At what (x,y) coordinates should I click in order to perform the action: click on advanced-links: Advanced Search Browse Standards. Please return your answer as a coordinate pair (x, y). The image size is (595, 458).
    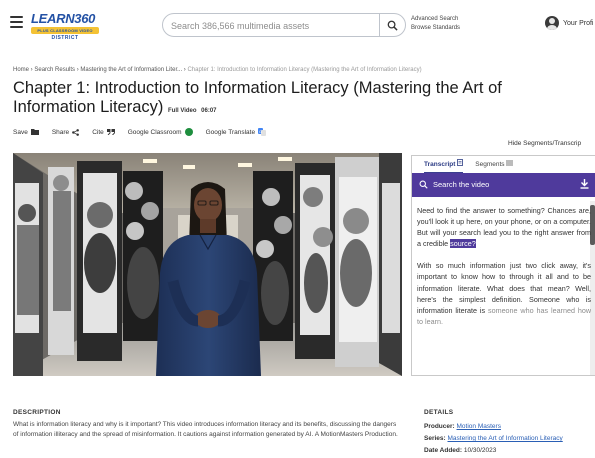
    Looking at the image, I should click on (435, 24).